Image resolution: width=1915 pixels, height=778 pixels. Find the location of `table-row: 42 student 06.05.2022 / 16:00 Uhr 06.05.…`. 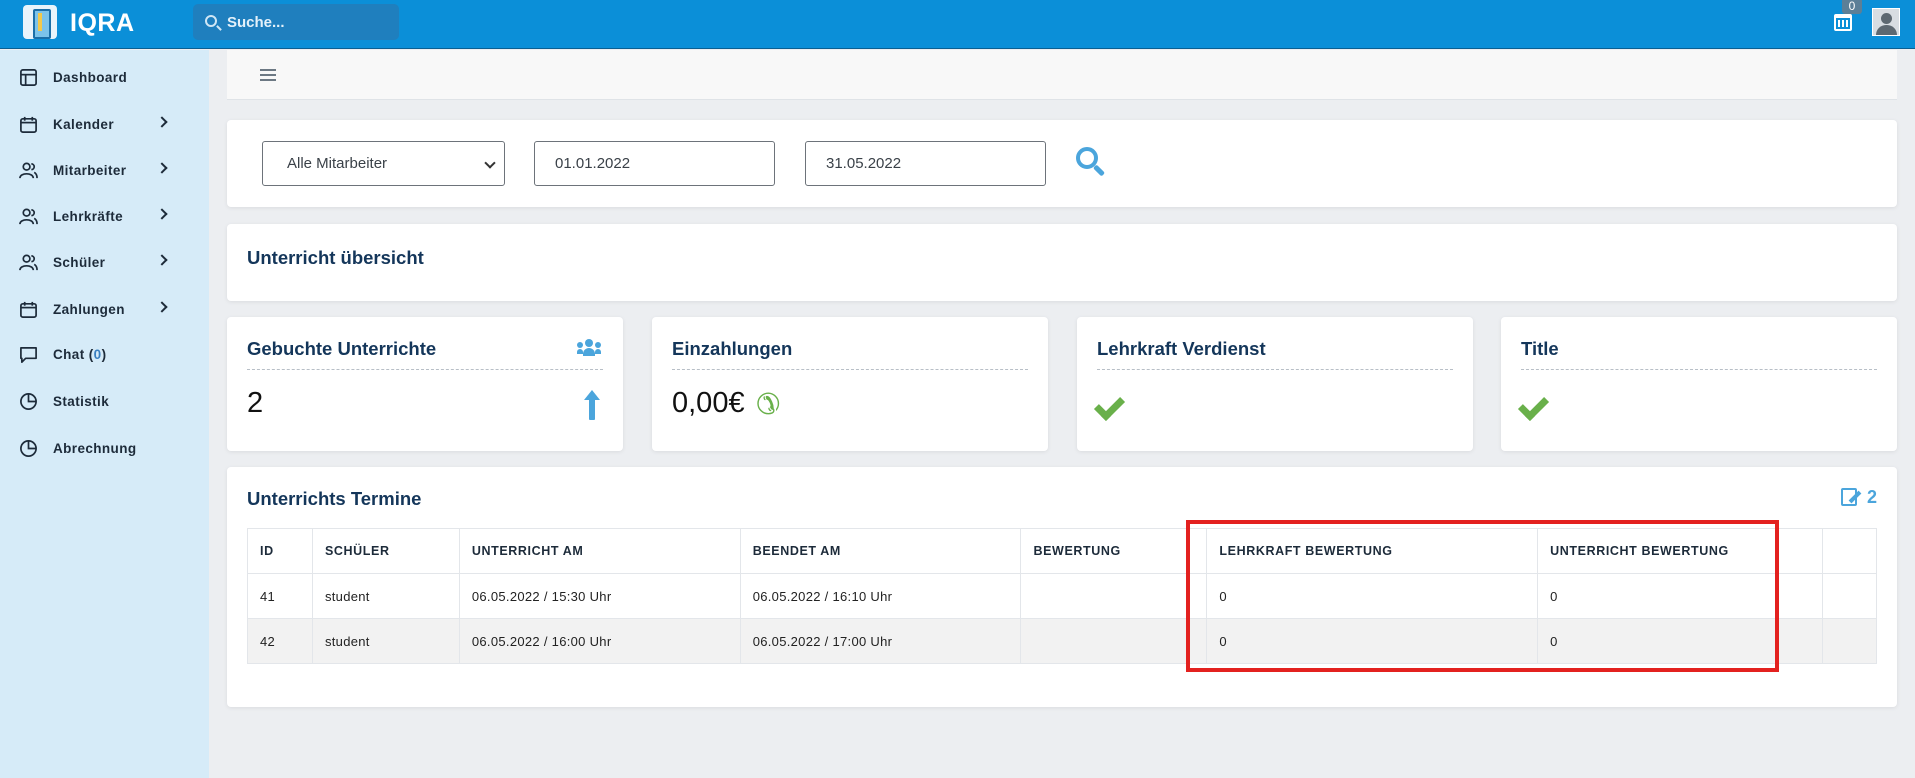

table-row: 42 student 06.05.2022 / 16:00 Uhr 06.05.… is located at coordinates (1062, 641).